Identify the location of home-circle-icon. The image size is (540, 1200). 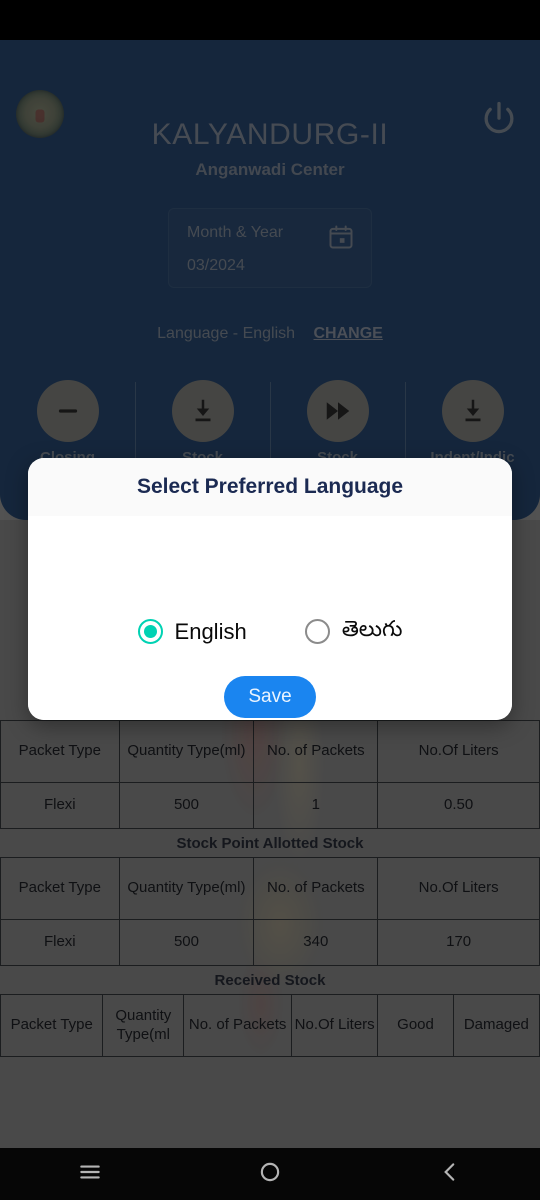
(270, 1174).